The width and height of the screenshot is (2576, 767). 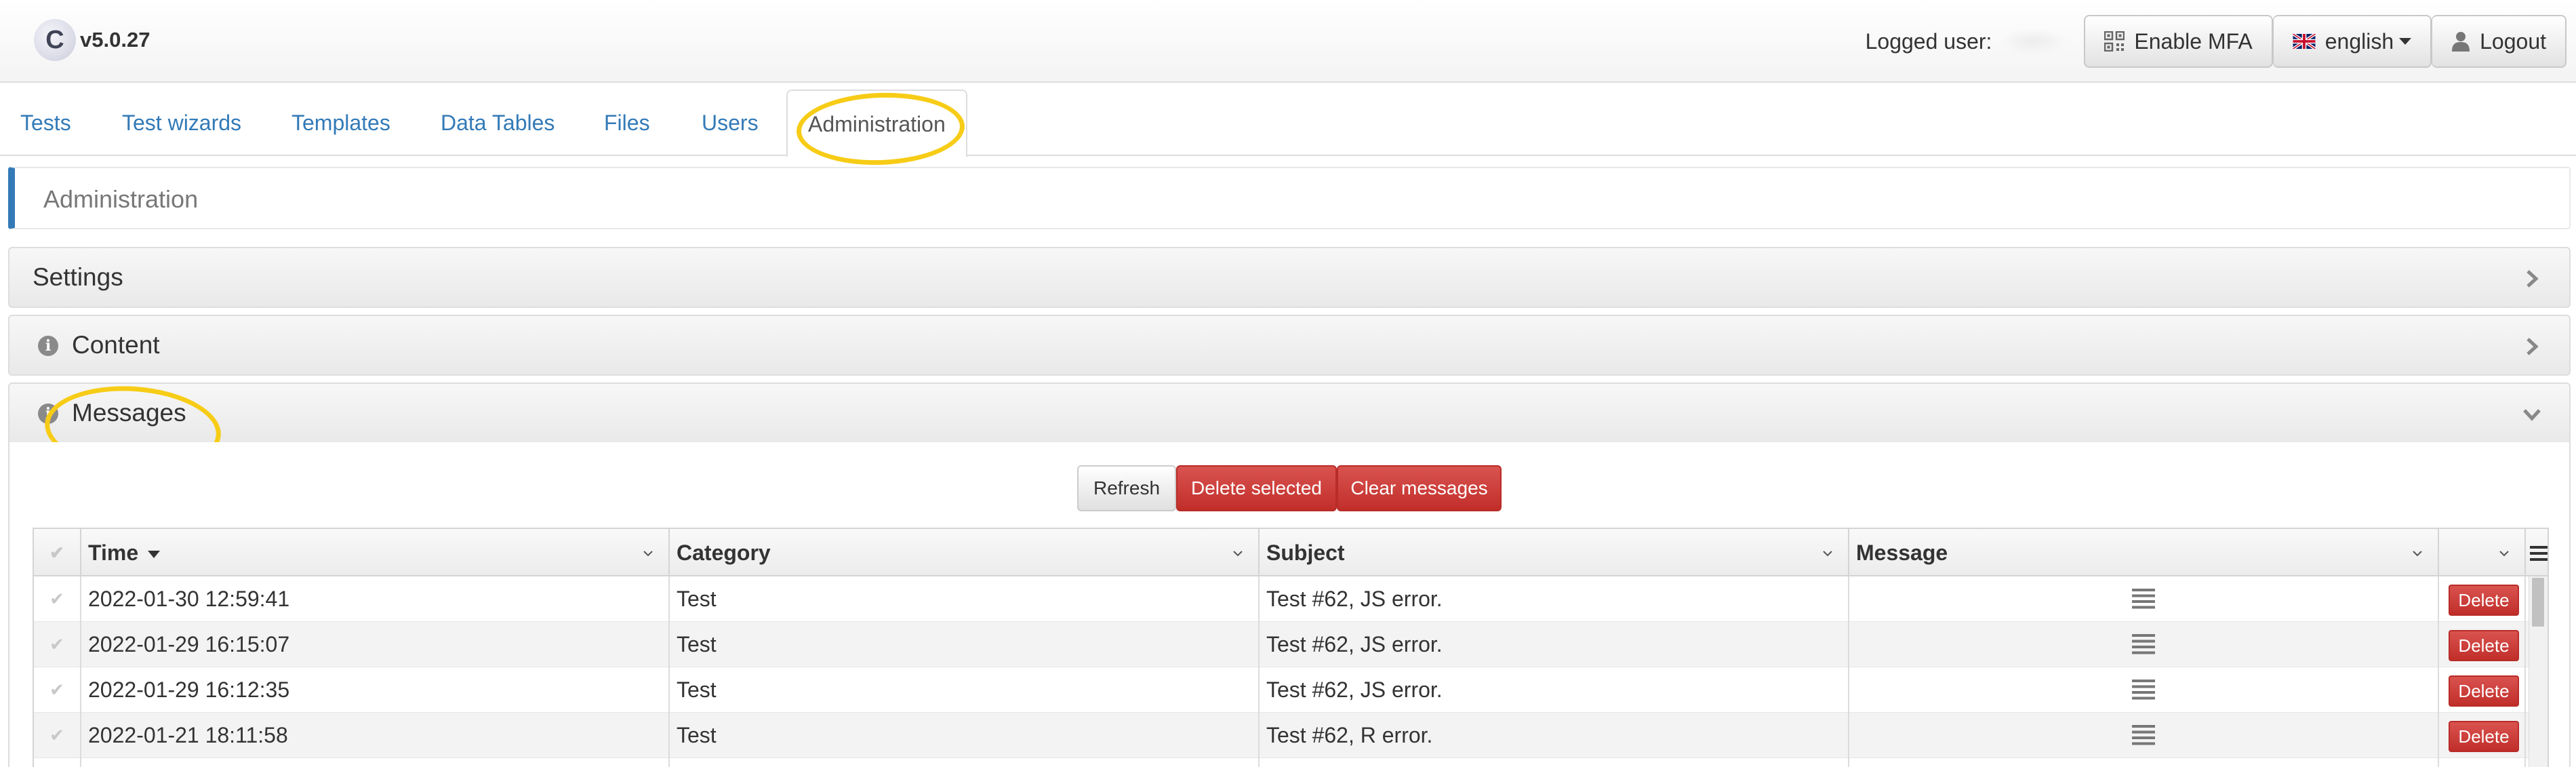 What do you see at coordinates (2533, 346) in the screenshot?
I see `chevron-right-icon` at bounding box center [2533, 346].